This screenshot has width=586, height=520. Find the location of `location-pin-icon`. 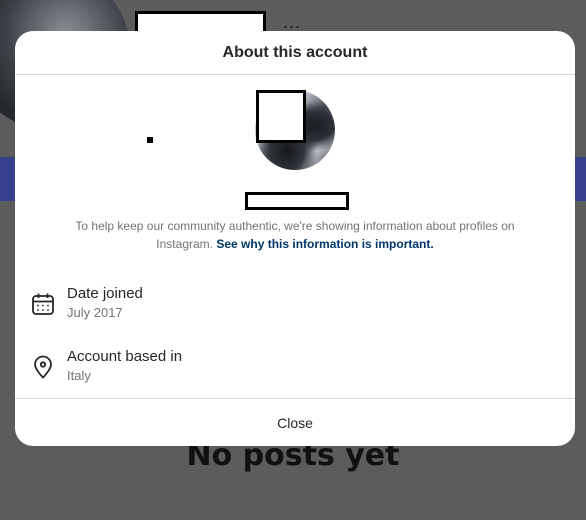

location-pin-icon is located at coordinates (43, 367).